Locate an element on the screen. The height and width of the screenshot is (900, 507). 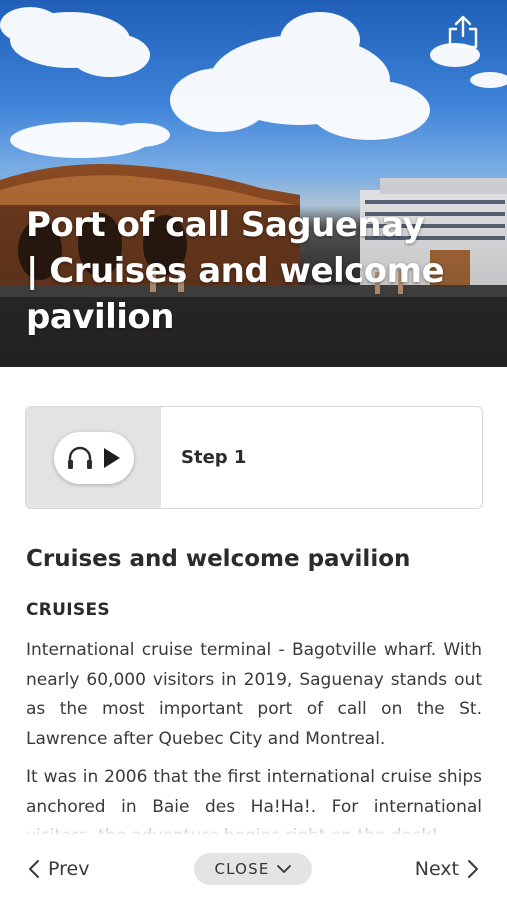
bottom-nav: Prev CLOSE Next is located at coordinates (253, 871).